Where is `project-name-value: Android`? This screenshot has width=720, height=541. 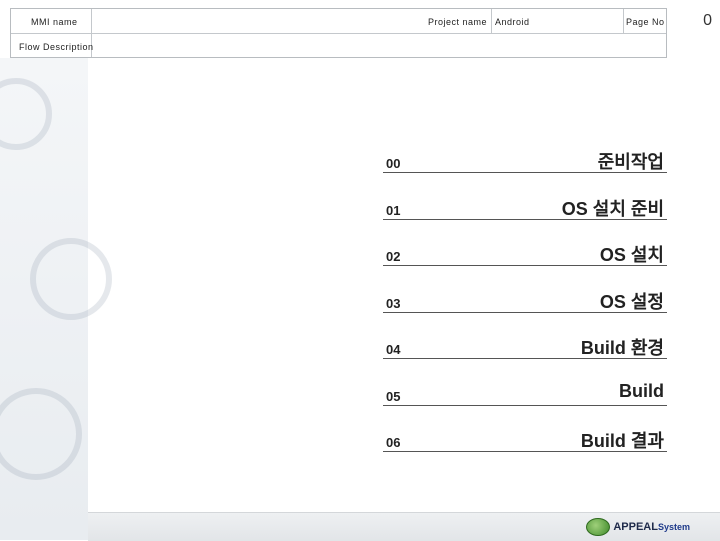 project-name-value: Android is located at coordinates (512, 22).